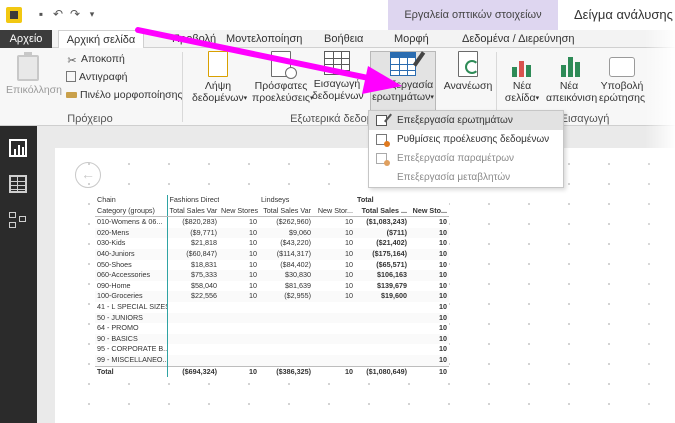  I want to click on matrix-row: 99 - MISCELLANEO... 10, so click(272, 360).